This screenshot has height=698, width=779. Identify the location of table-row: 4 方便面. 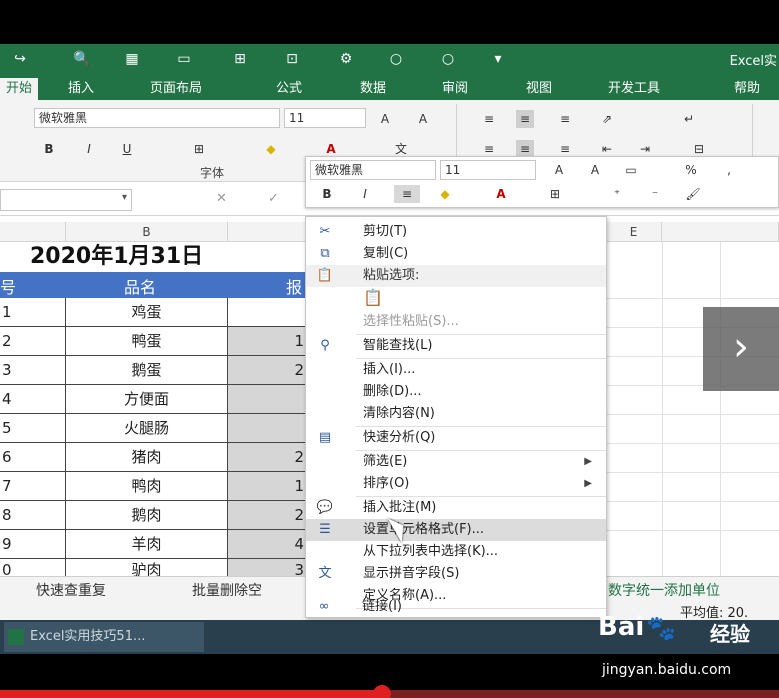
(153, 399).